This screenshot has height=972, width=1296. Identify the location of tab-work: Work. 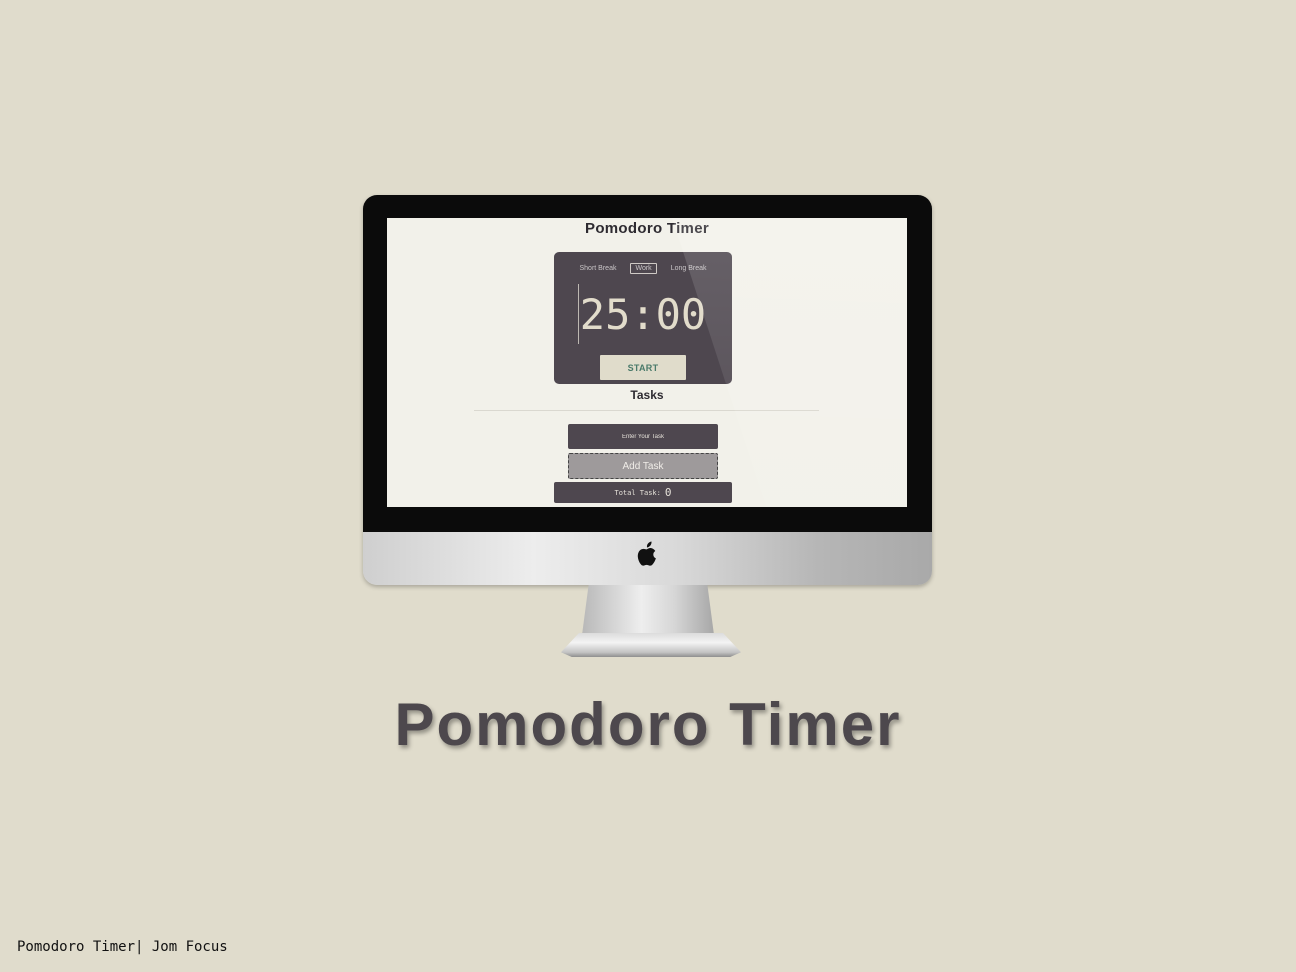
(643, 268).